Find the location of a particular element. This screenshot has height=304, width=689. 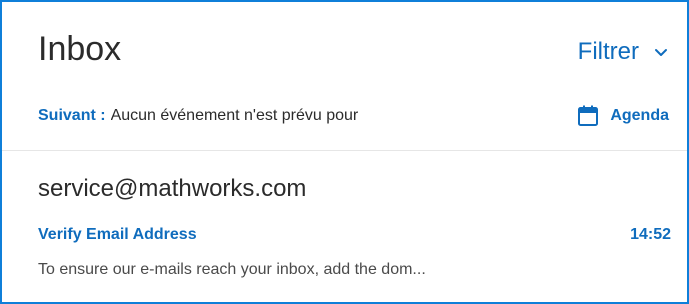

page-title: Inbox is located at coordinates (80, 49).